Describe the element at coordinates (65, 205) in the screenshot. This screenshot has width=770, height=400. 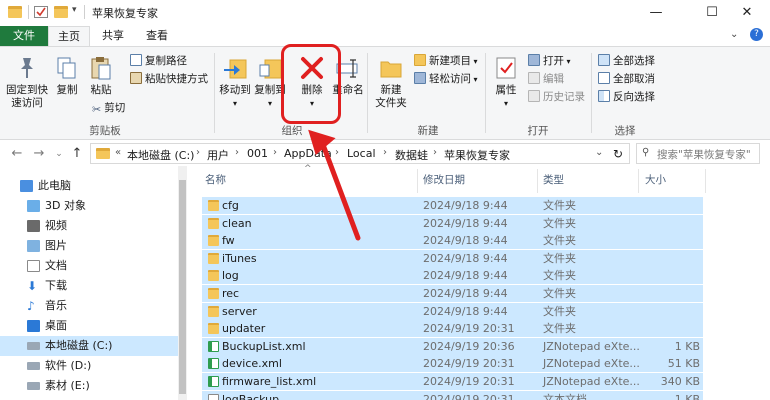
I see `nav-item-label: 3D 对象` at that location.